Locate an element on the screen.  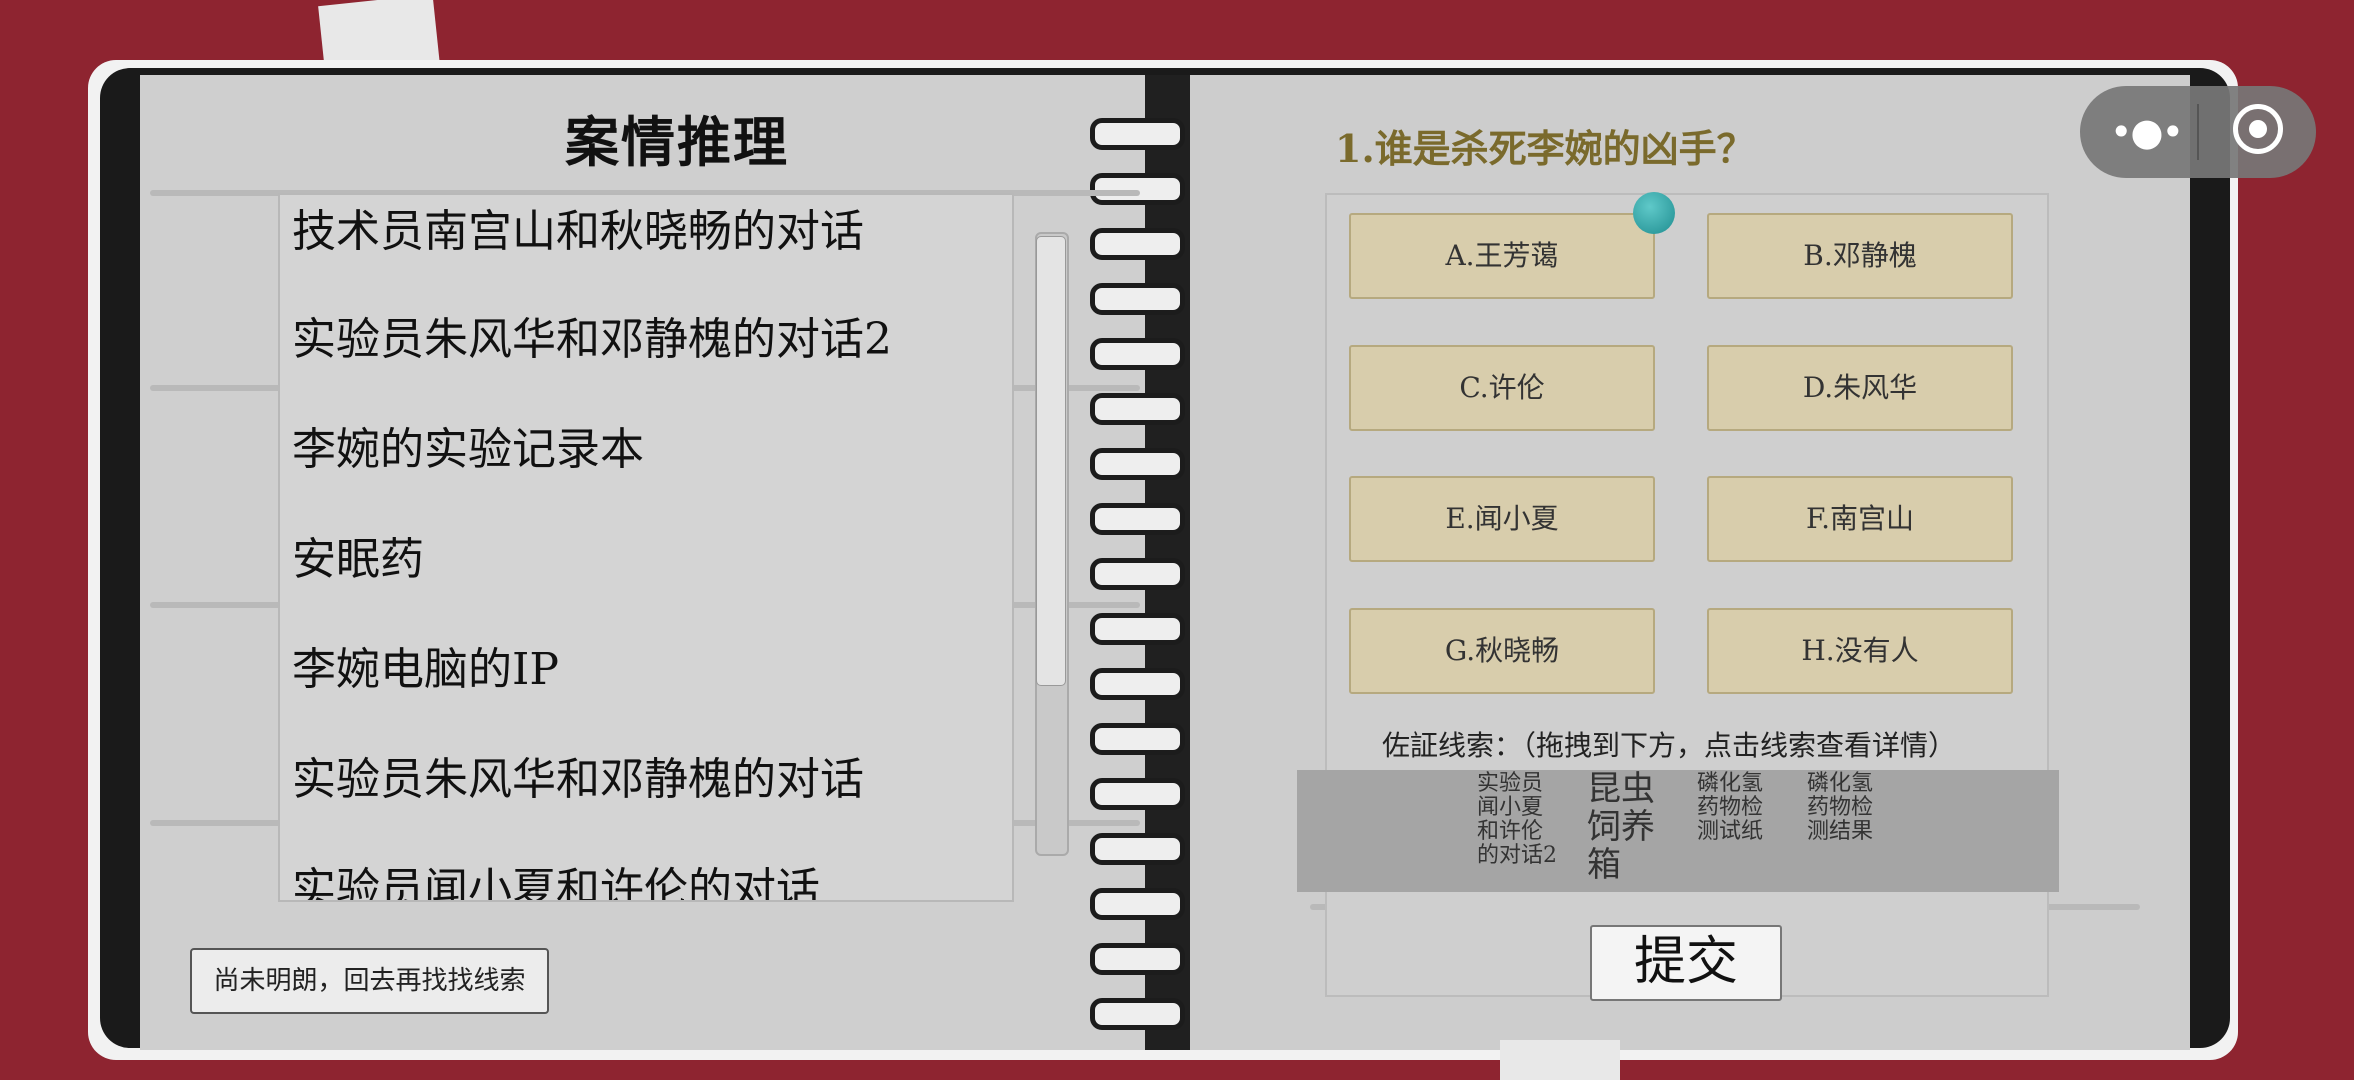
option-a-button: A.王芳蔼 is located at coordinates (1502, 256).